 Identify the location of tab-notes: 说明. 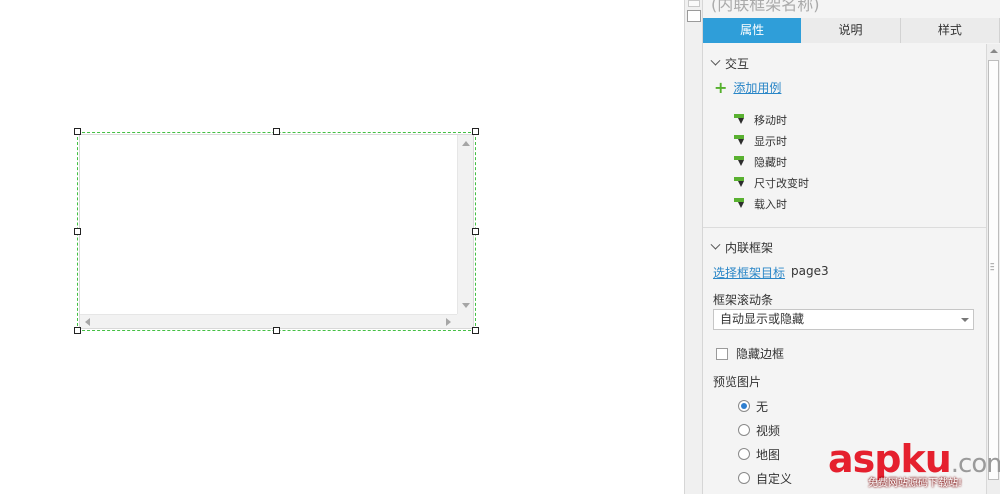
(851, 30).